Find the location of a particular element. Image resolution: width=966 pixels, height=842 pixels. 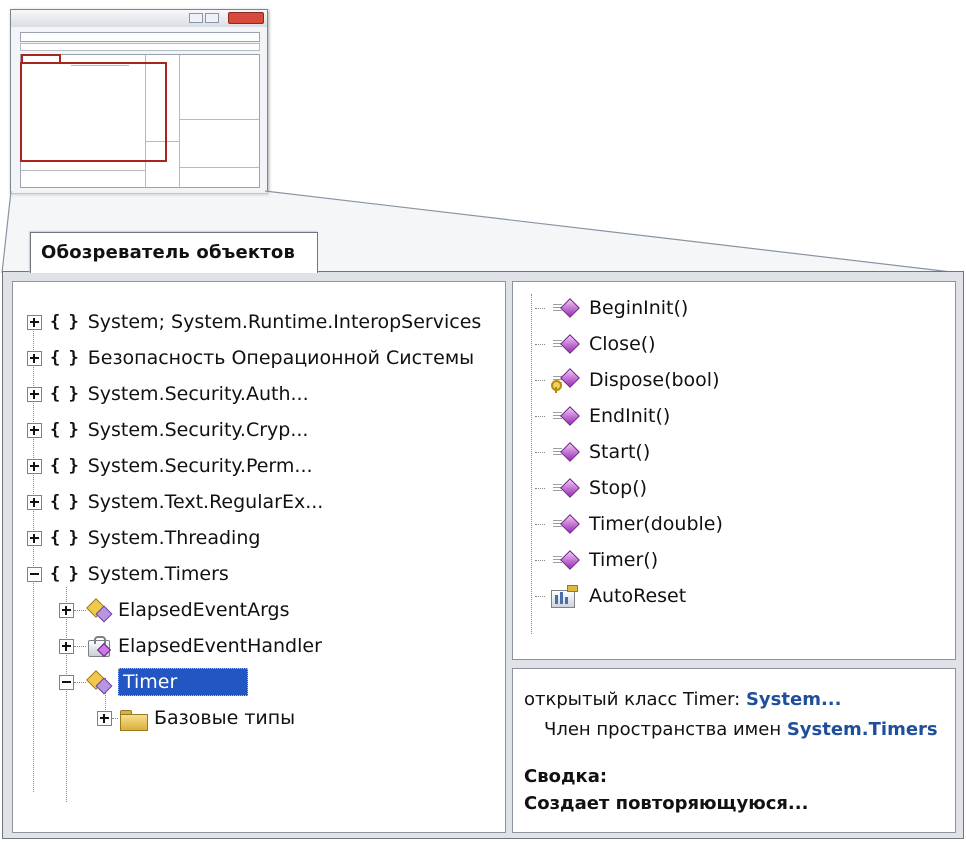

tree-node-namespace: { } Безопасность Операционной Системы is located at coordinates (250, 358).